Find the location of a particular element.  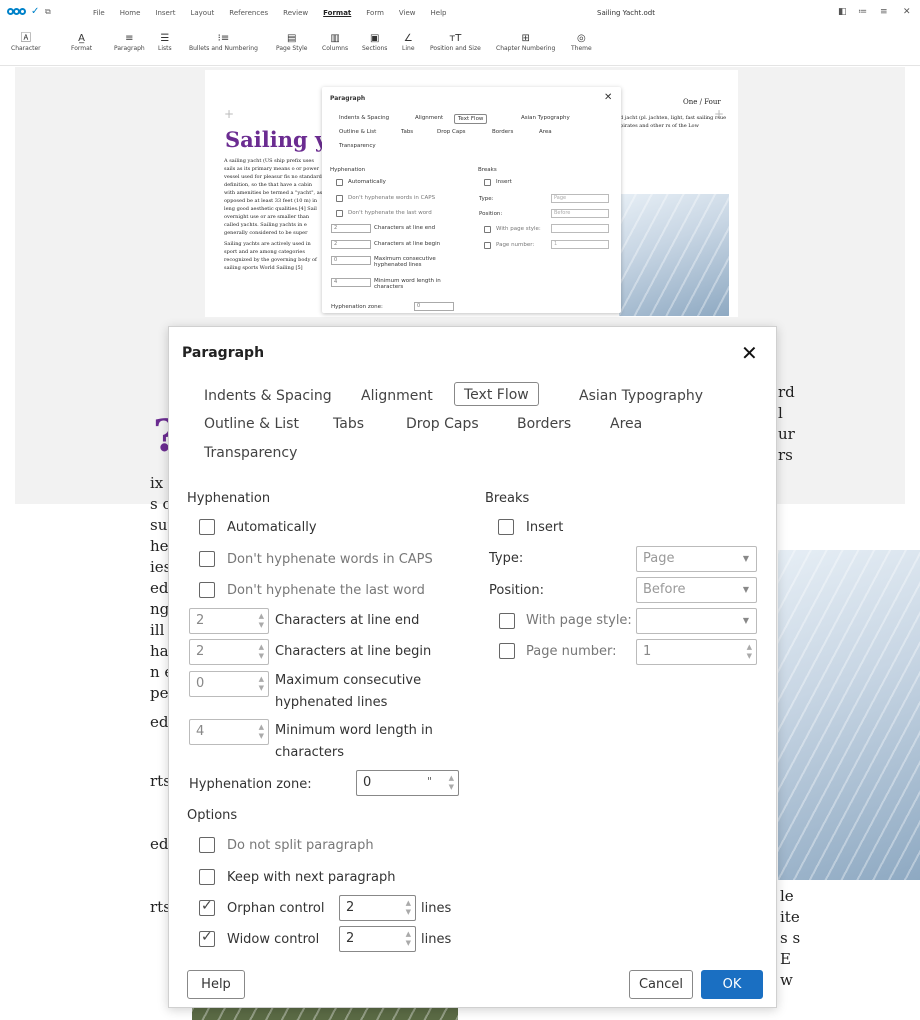

tab-drop-caps: Drop Caps is located at coordinates (442, 424).